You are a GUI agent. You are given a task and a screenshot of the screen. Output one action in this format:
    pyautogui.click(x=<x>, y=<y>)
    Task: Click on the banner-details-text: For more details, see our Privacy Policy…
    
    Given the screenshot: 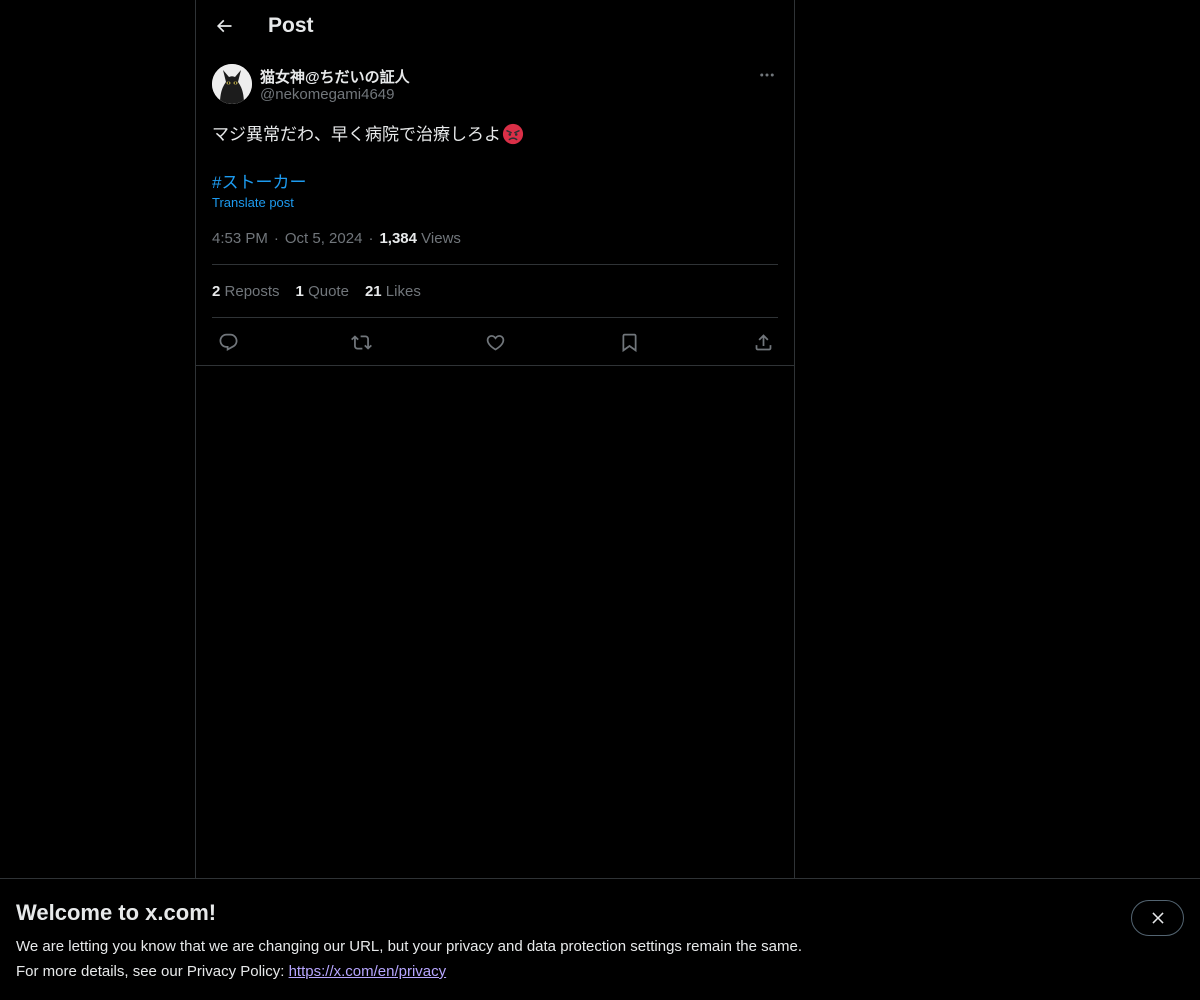 What is the action you would take?
    pyautogui.click(x=152, y=971)
    